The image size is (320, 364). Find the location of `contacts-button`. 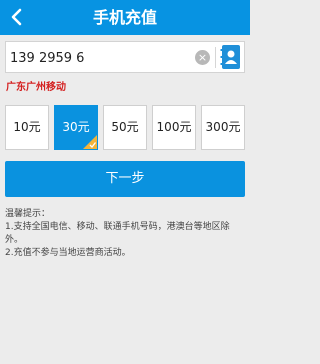

contacts-button is located at coordinates (231, 57).